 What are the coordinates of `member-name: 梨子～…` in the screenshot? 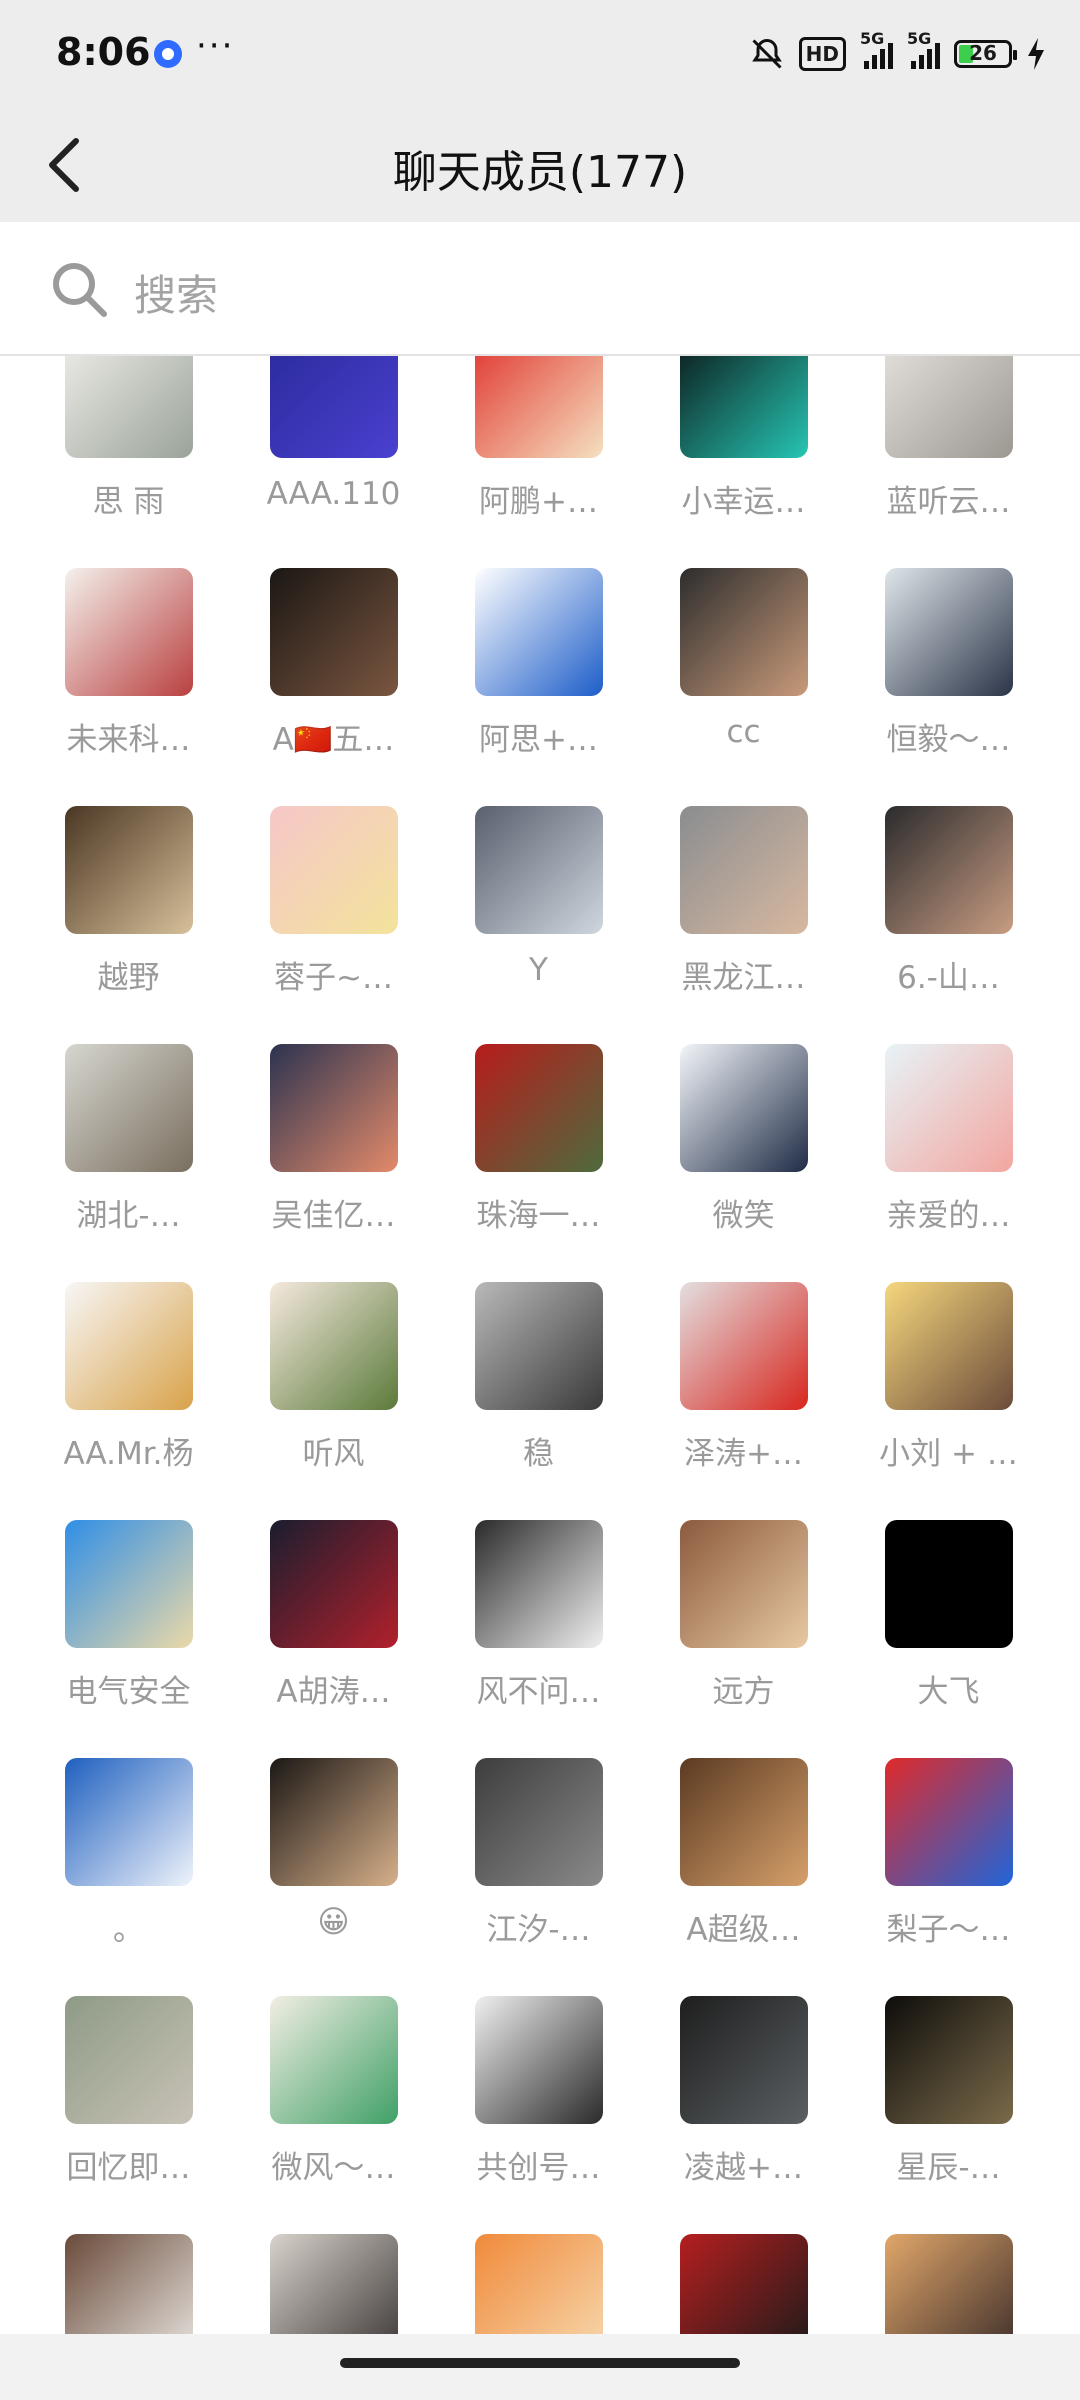 It's located at (948, 1930).